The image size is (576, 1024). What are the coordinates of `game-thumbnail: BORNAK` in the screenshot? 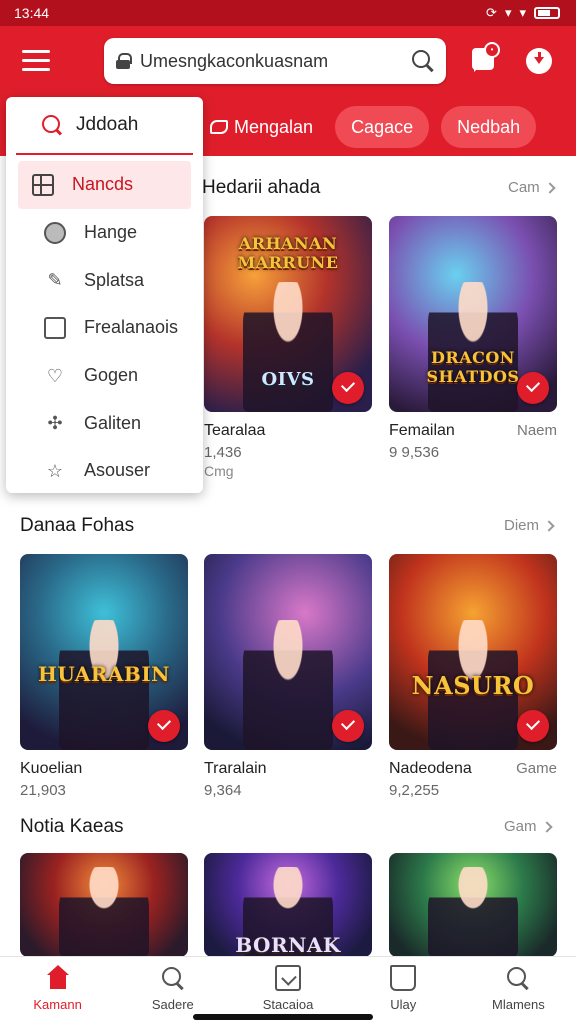 It's located at (288, 905).